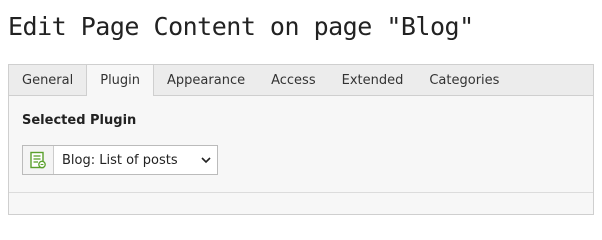  What do you see at coordinates (206, 160) in the screenshot?
I see `chevron-down-icon` at bounding box center [206, 160].